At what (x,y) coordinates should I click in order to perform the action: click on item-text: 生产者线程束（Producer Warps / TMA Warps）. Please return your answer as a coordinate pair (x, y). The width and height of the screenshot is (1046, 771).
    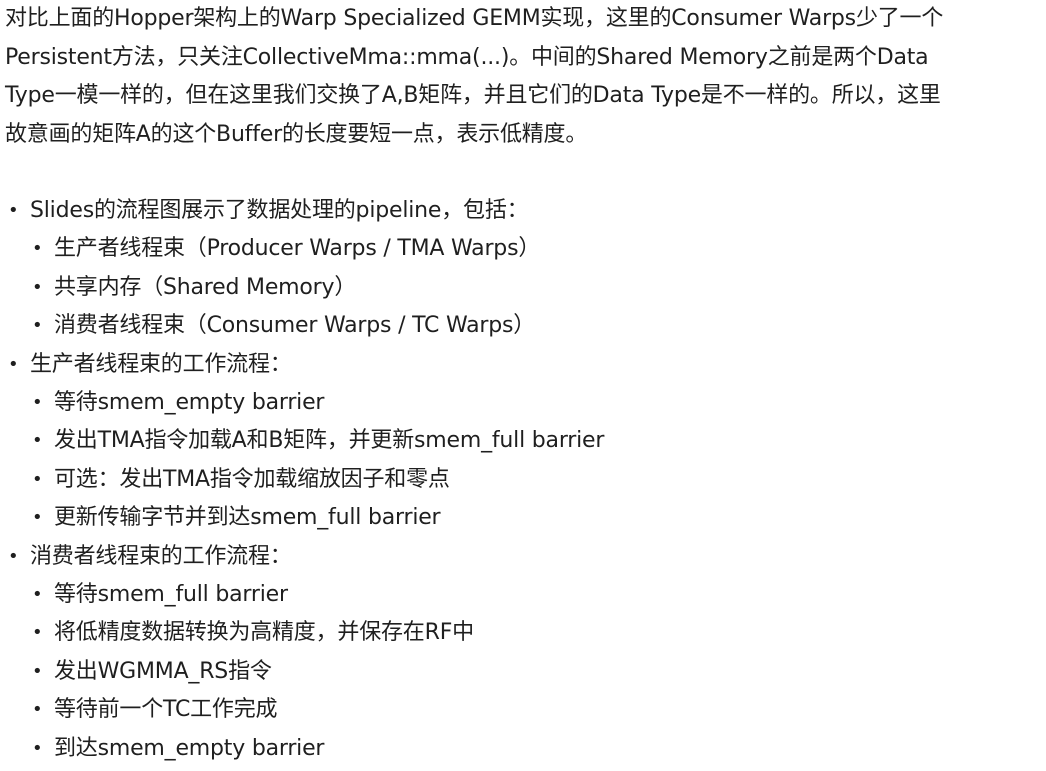
    Looking at the image, I should click on (297, 249).